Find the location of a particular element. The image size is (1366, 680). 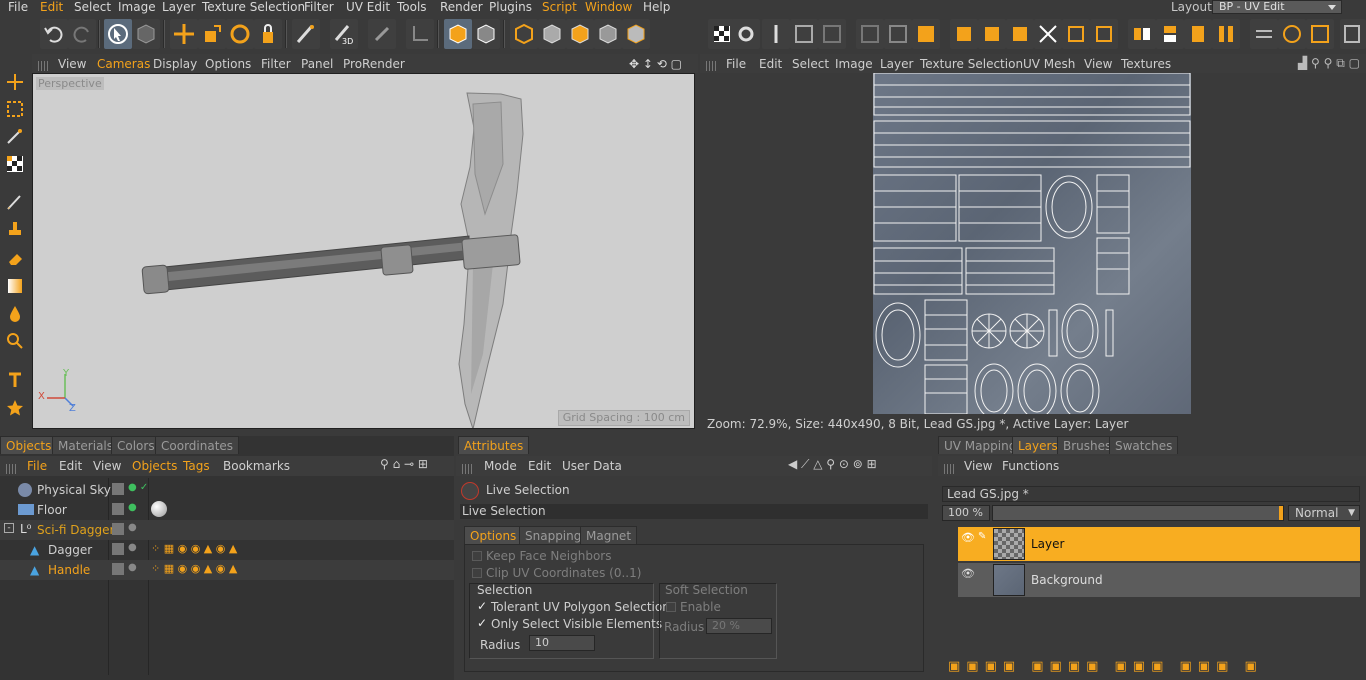

tab-uv-mapping: UV Mapping is located at coordinates (980, 445).